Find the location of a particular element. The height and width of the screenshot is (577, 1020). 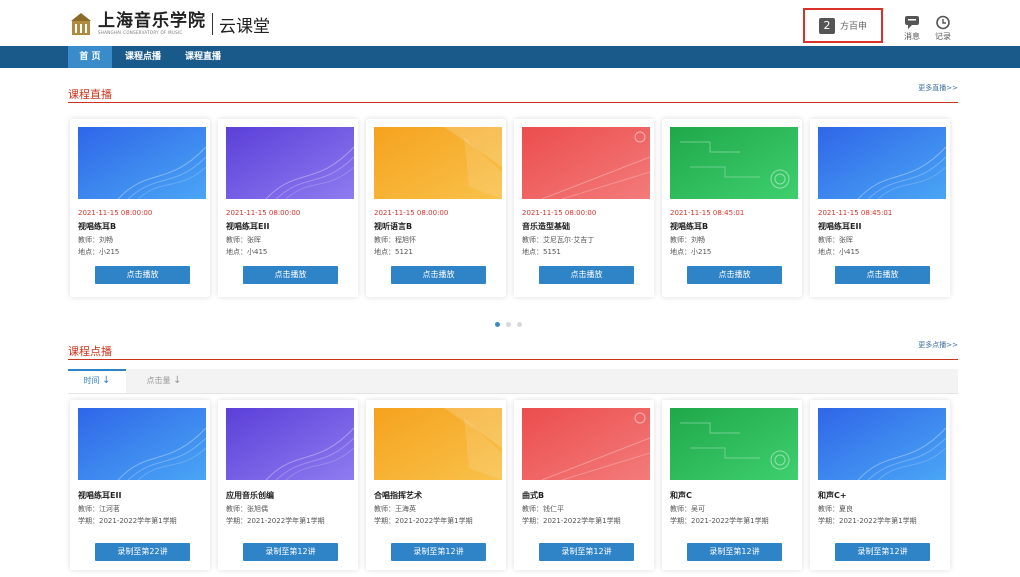

sort-by-clicks-tab: 点击量 ↓ is located at coordinates (164, 381).